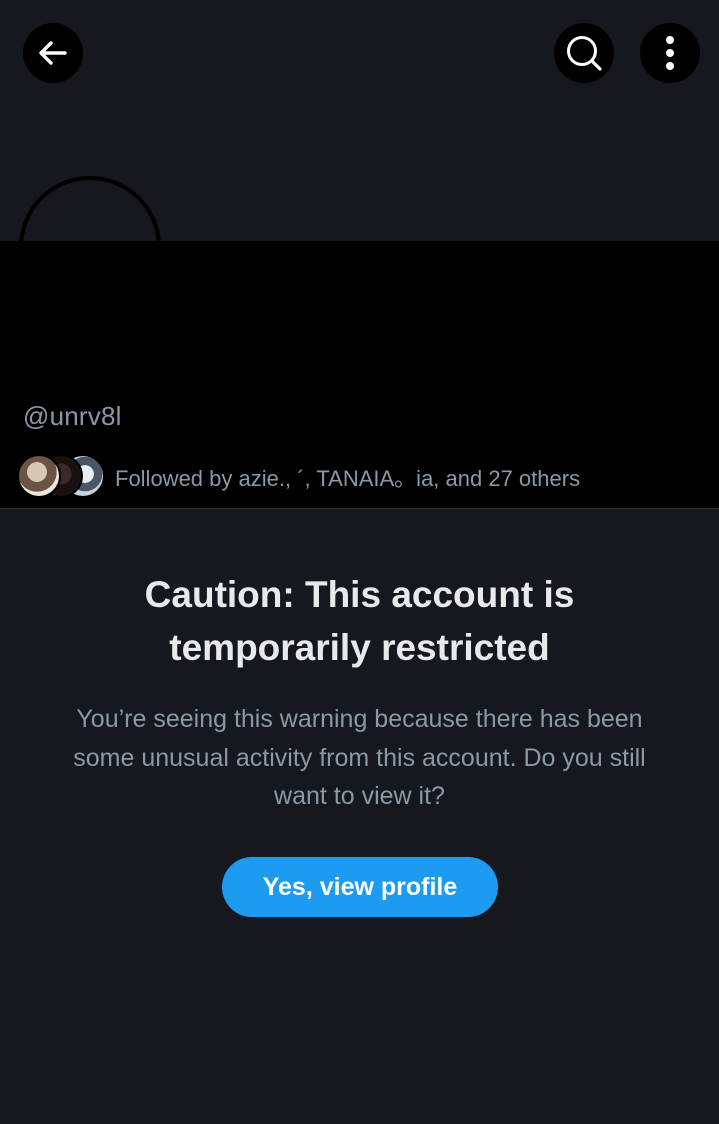 Image resolution: width=719 pixels, height=1124 pixels. Describe the element at coordinates (72, 416) in the screenshot. I see `profile-handle: @unrv8l` at that location.